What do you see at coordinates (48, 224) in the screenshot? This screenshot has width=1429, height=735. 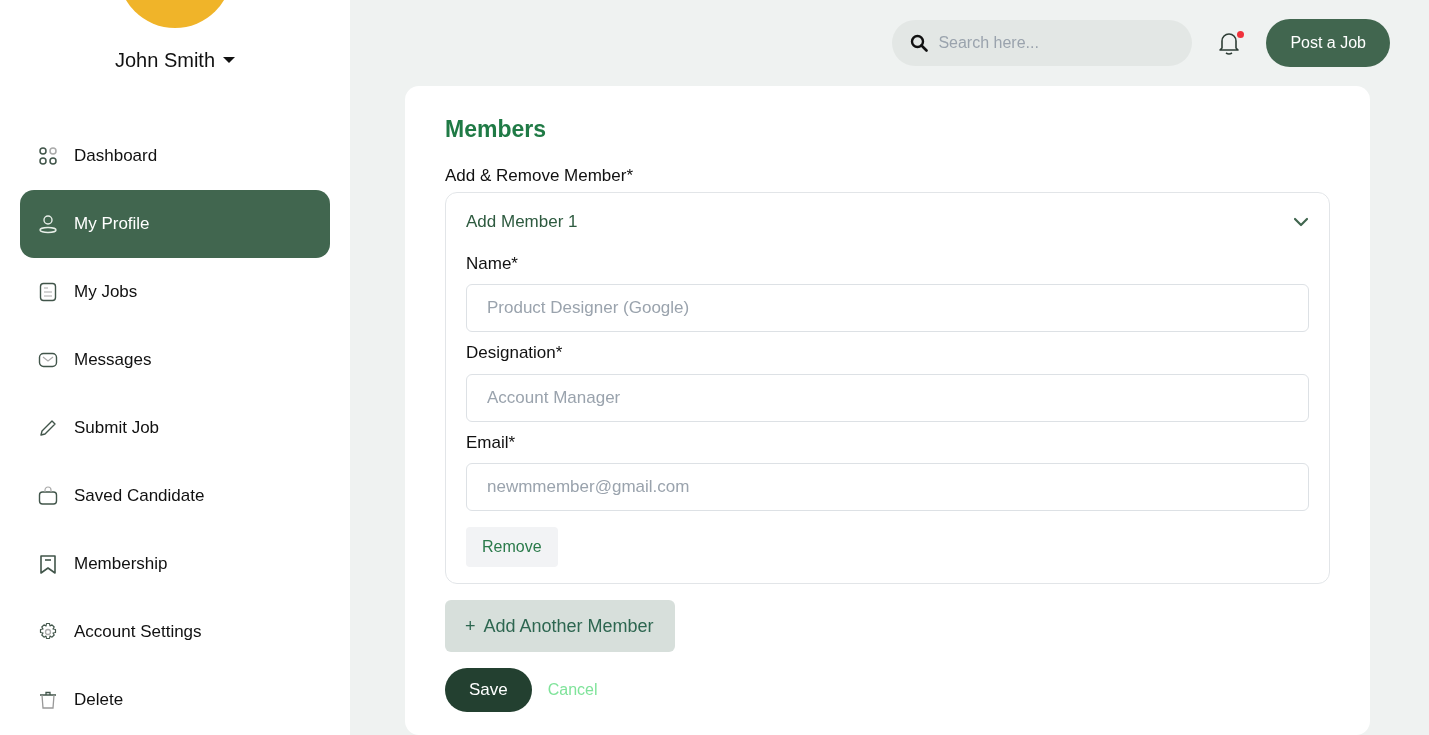 I see `person-icon` at bounding box center [48, 224].